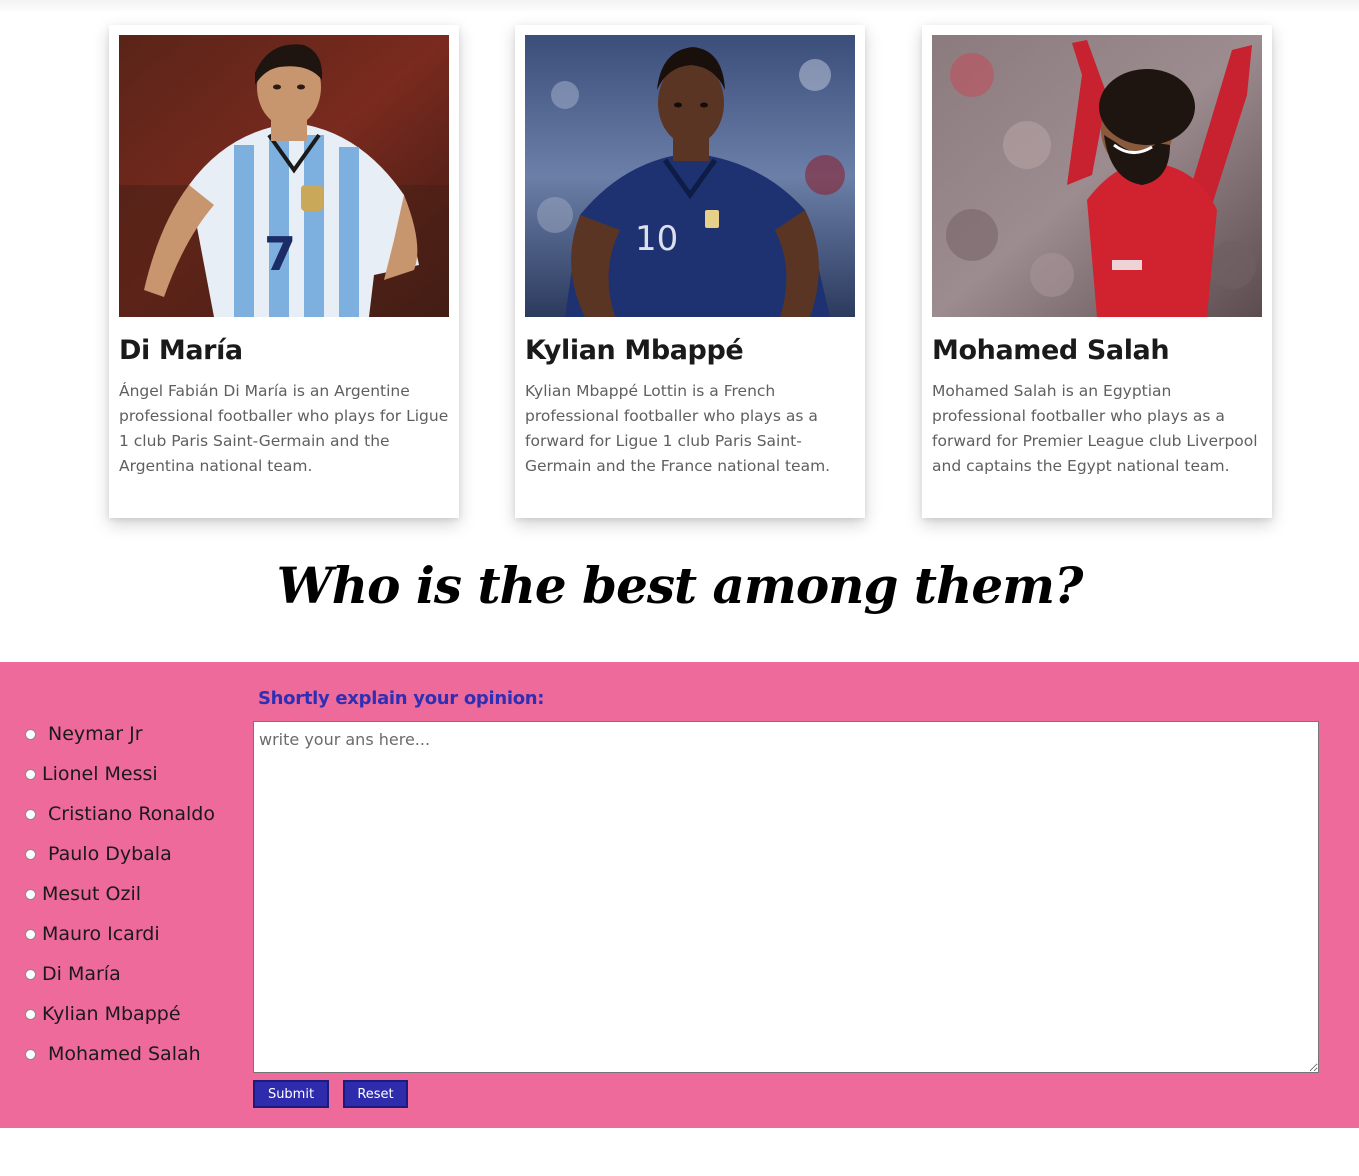 Image resolution: width=1359 pixels, height=1176 pixels. I want to click on player-photo-argentina-kit: 7, so click(284, 176).